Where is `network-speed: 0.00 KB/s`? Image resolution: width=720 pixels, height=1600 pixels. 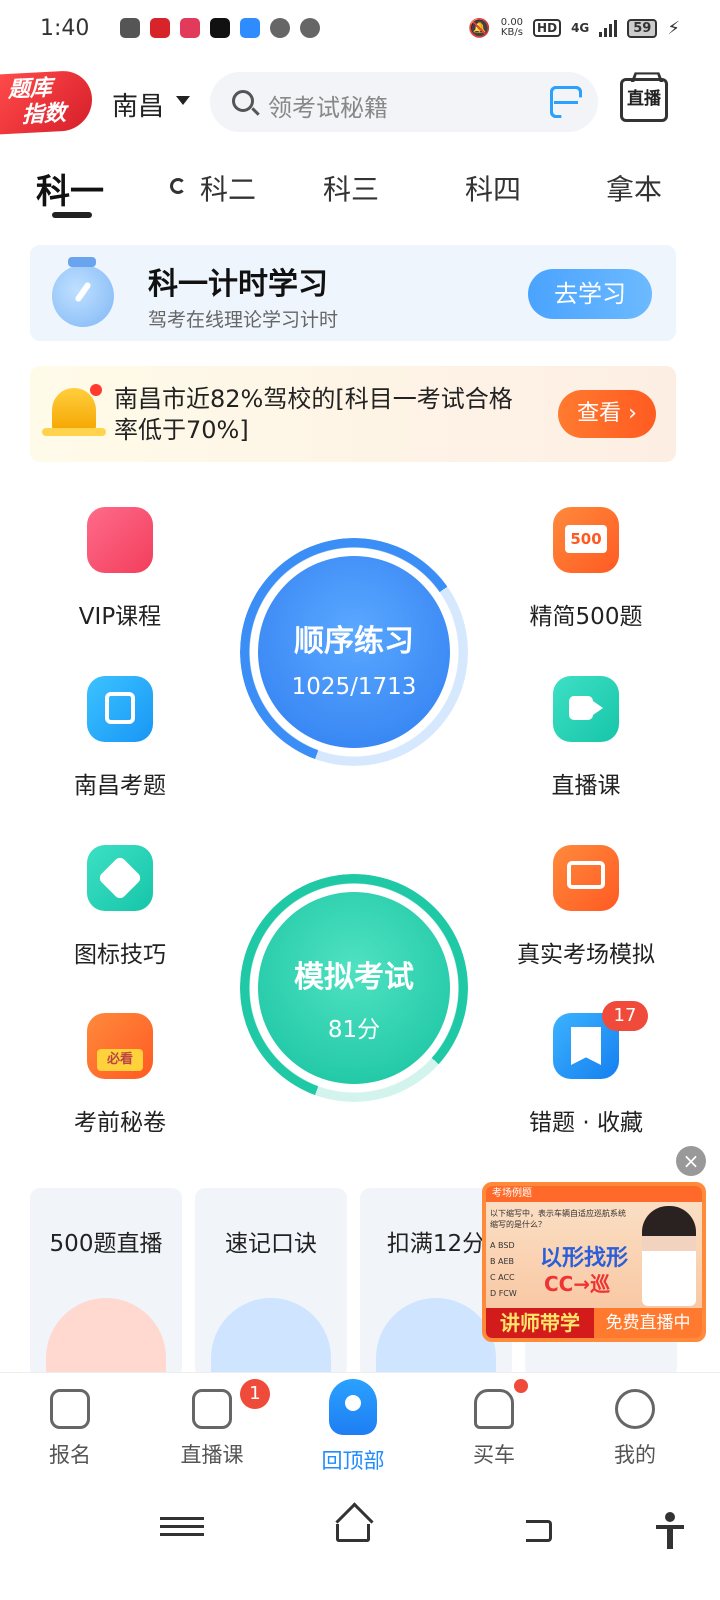
network-speed: 0.00 KB/s is located at coordinates (512, 28).